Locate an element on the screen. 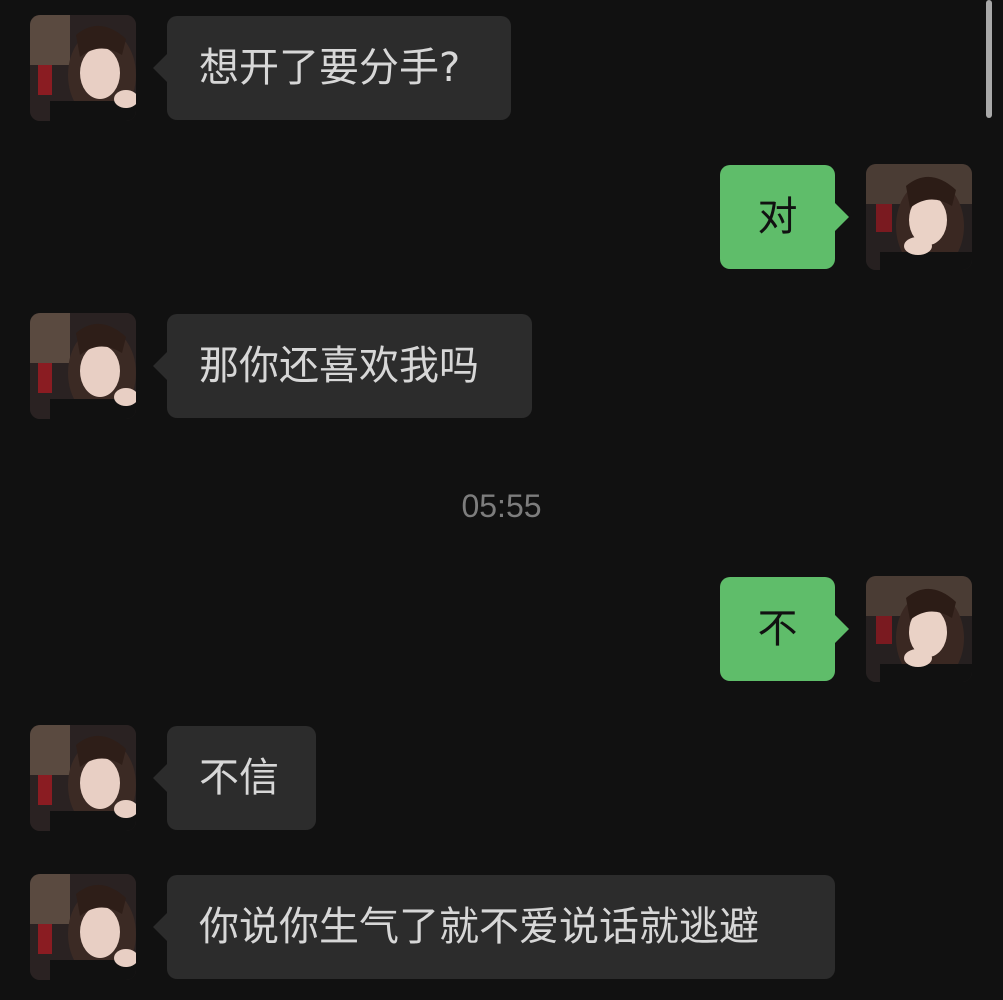 This screenshot has width=1003, height=1000. message-text: 对 is located at coordinates (777, 217).